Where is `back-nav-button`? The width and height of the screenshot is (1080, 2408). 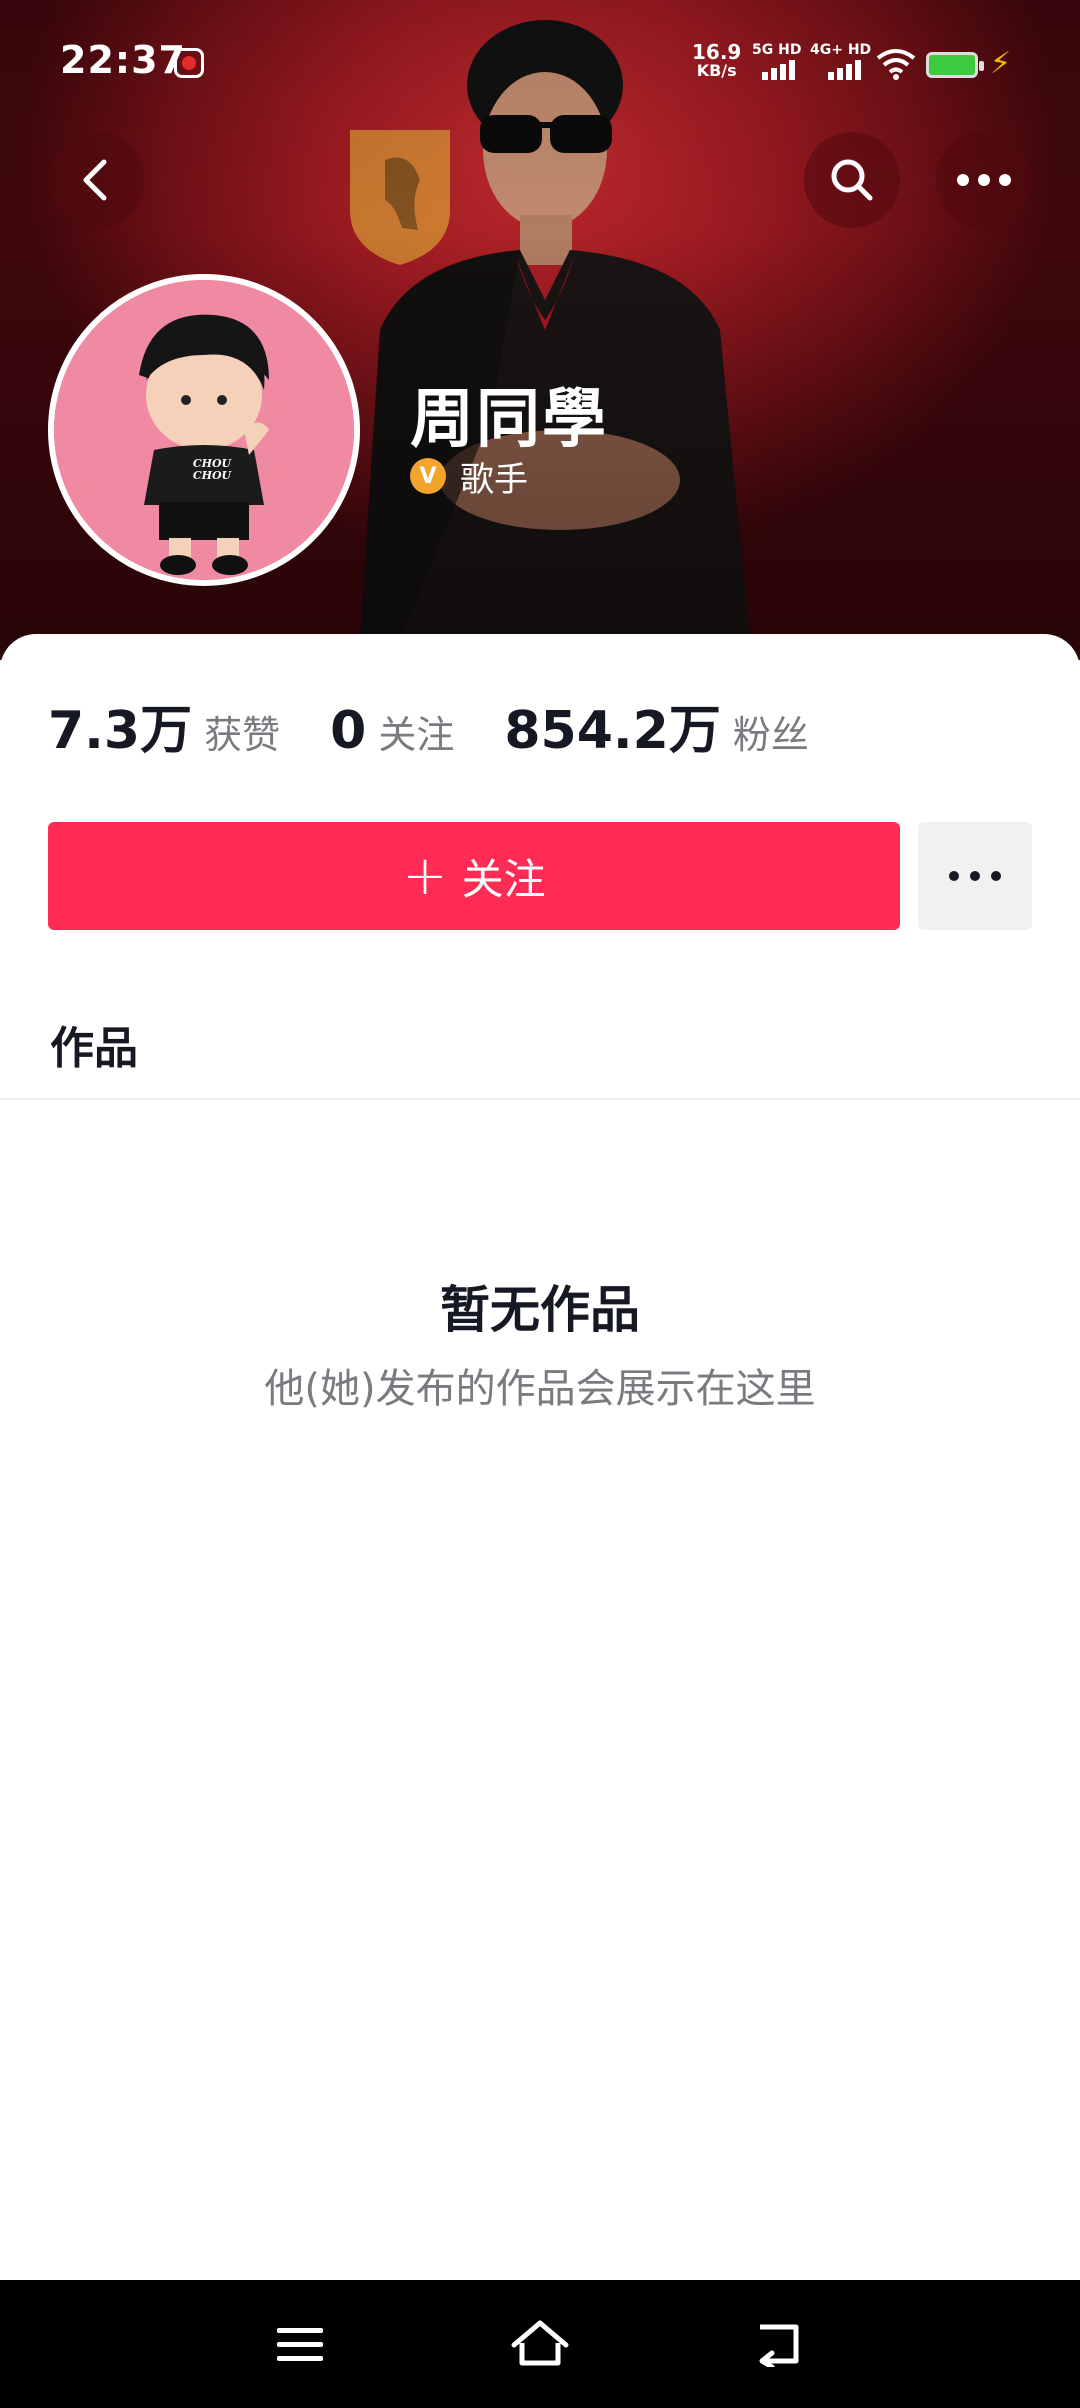
back-nav-button is located at coordinates (780, 2344).